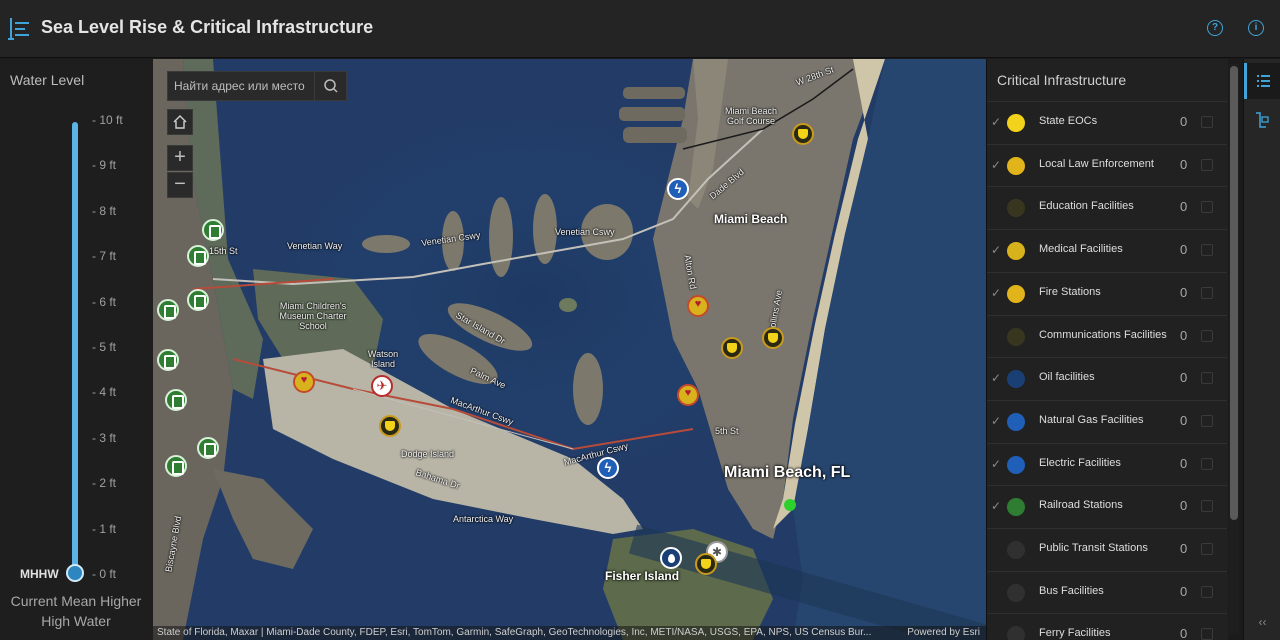 Image resolution: width=1280 pixels, height=640 pixels. I want to click on layer-row-medical-facilities: ✓ Medical Facilities 0, so click(1107, 250).